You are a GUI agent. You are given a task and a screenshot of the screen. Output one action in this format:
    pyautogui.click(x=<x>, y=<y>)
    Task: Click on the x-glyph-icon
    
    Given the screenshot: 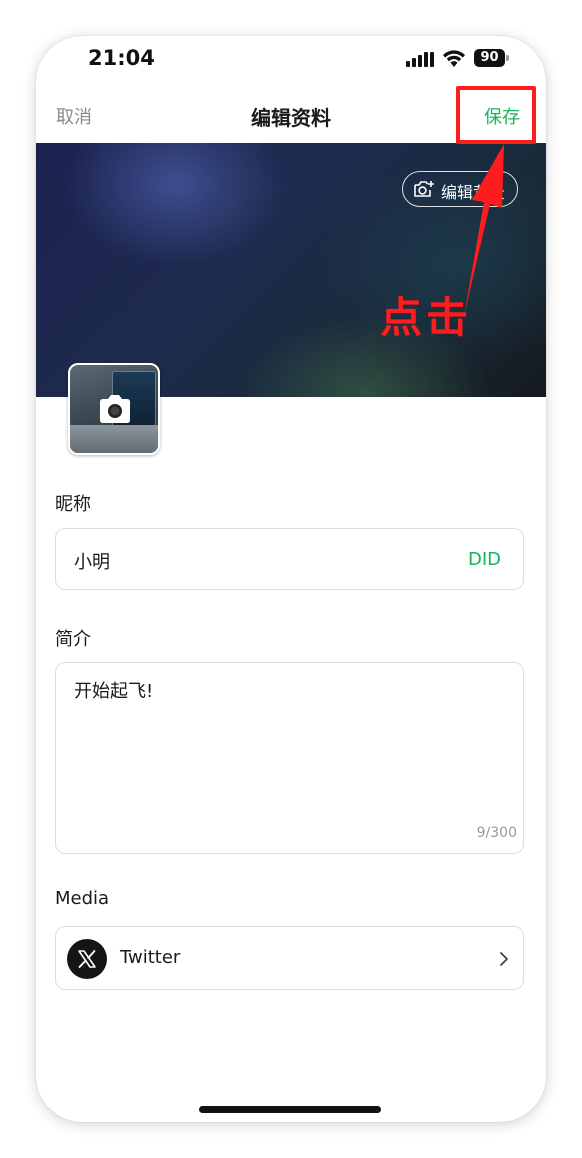 What is the action you would take?
    pyautogui.click(x=87, y=959)
    